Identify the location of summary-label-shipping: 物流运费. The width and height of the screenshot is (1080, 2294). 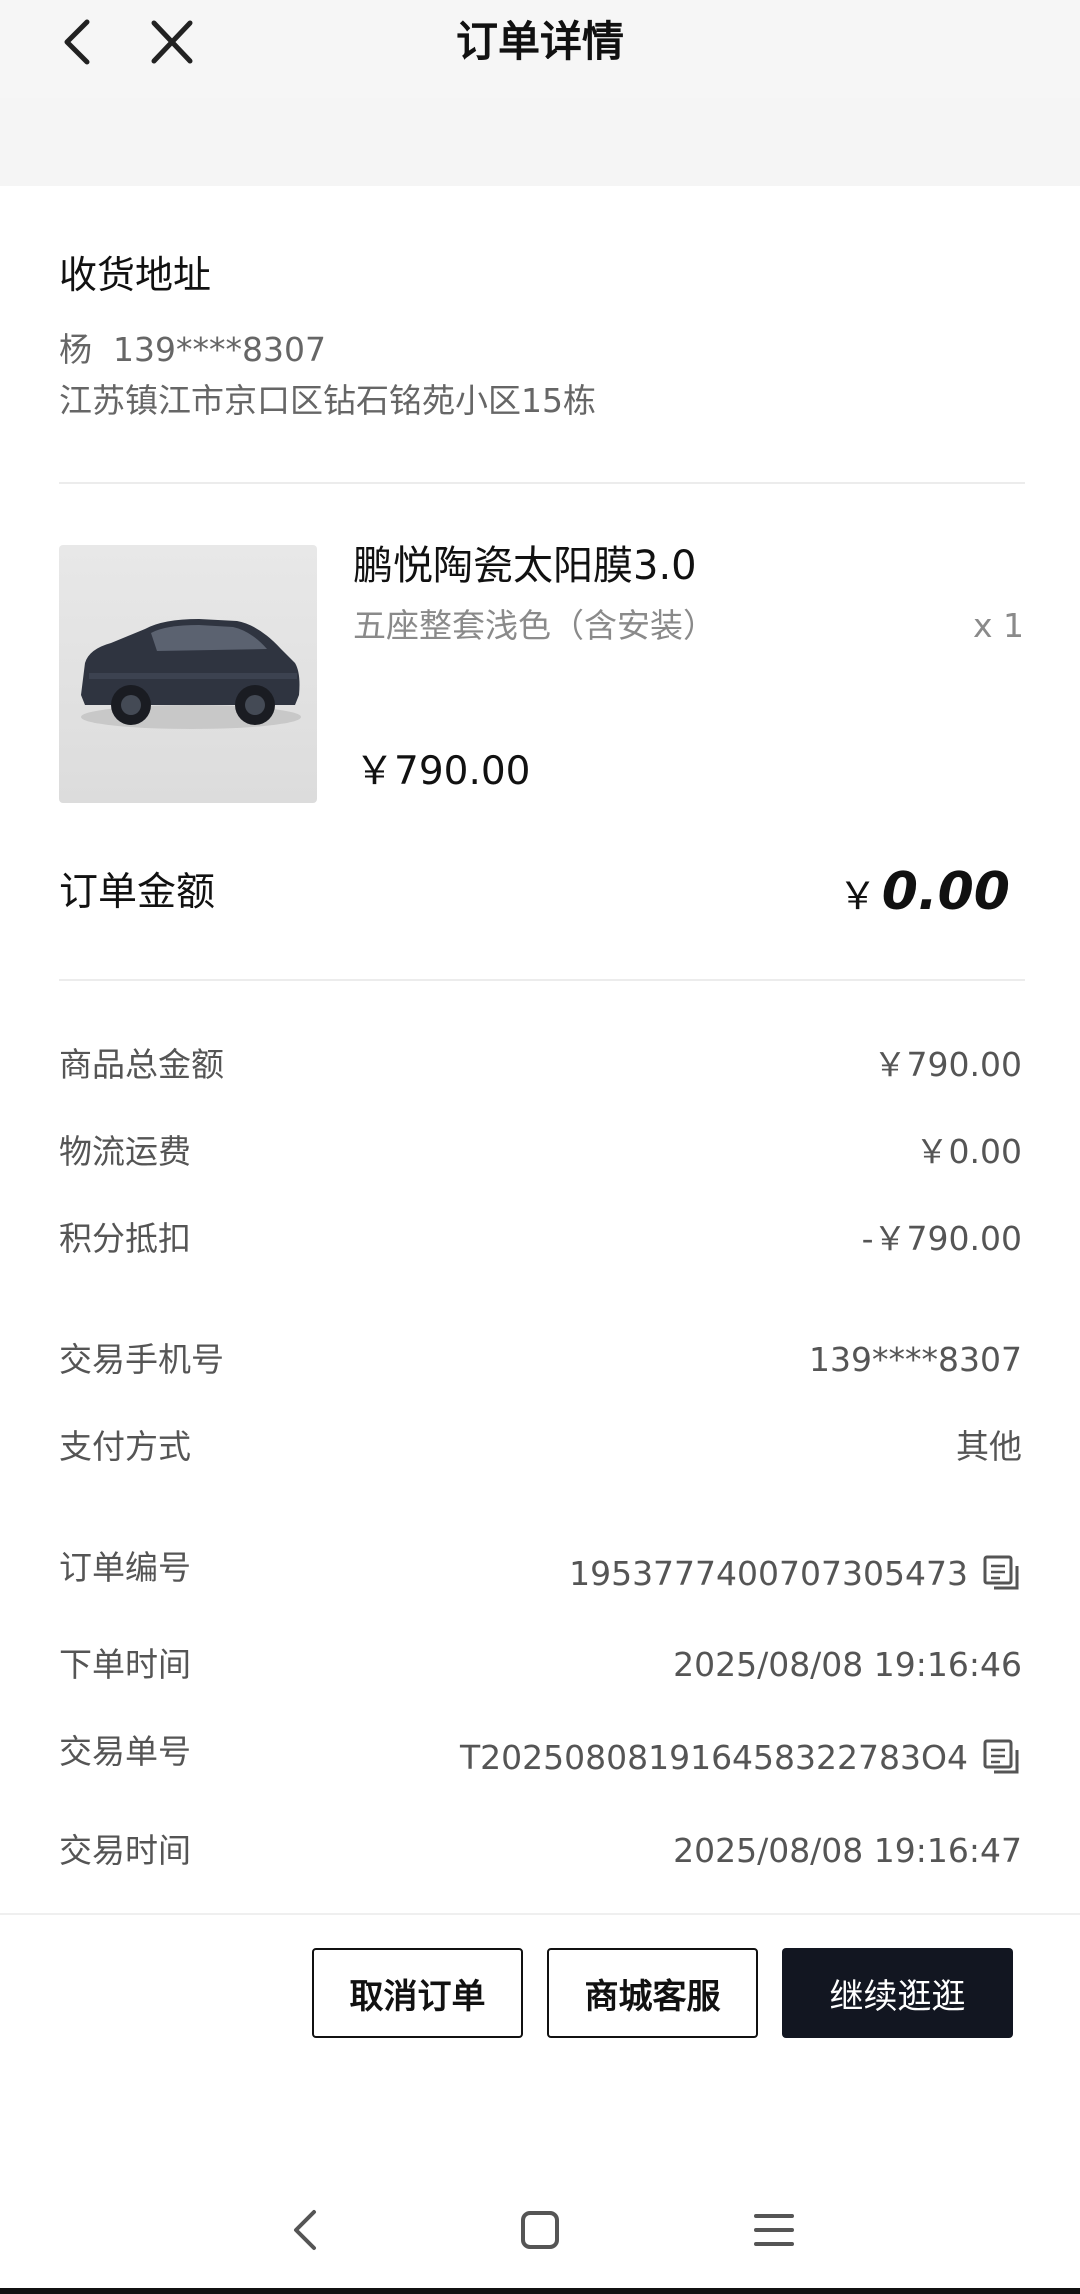
(125, 1151).